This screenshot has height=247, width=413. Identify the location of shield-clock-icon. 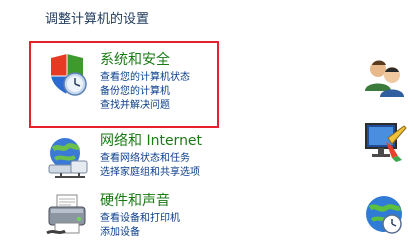
(68, 75).